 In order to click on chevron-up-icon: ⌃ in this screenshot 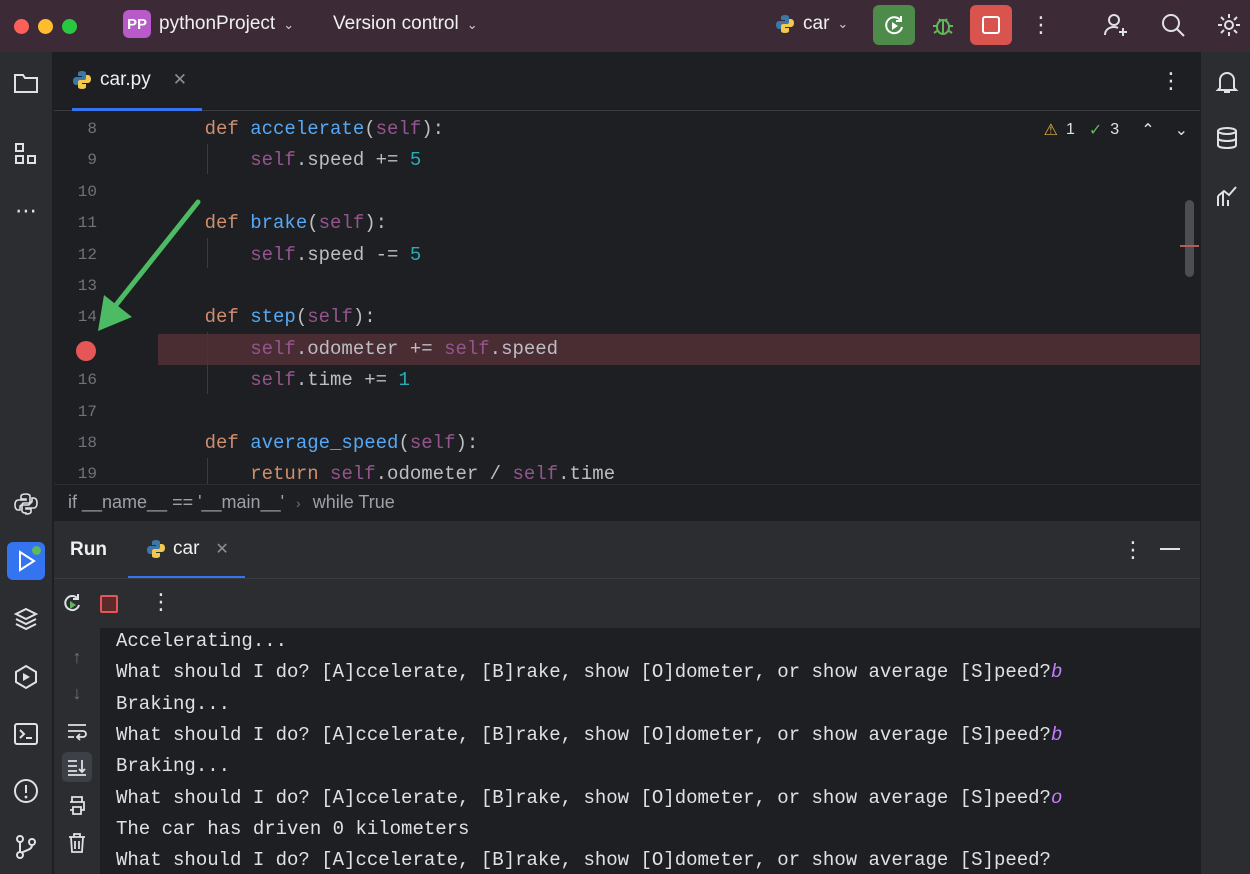, I will do `click(1147, 130)`.